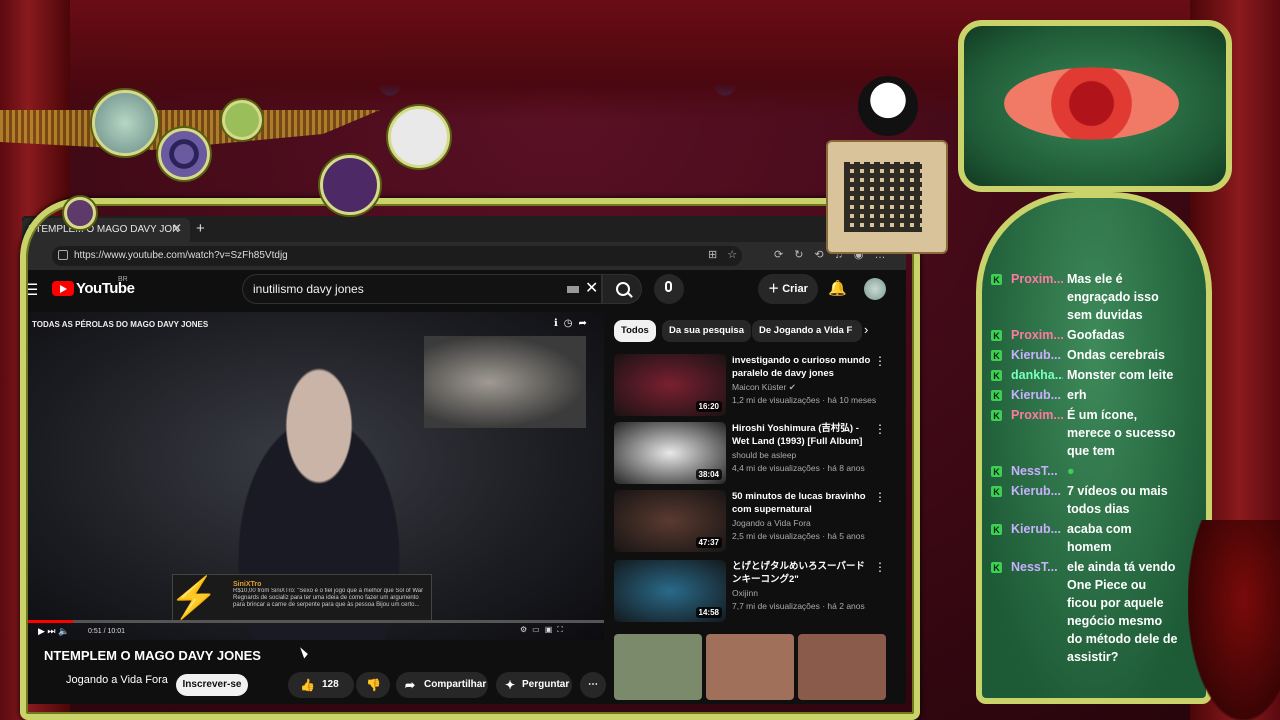 The width and height of the screenshot is (1280, 720). What do you see at coordinates (1091, 395) in the screenshot?
I see `chat-message: K Kierub... erh` at bounding box center [1091, 395].